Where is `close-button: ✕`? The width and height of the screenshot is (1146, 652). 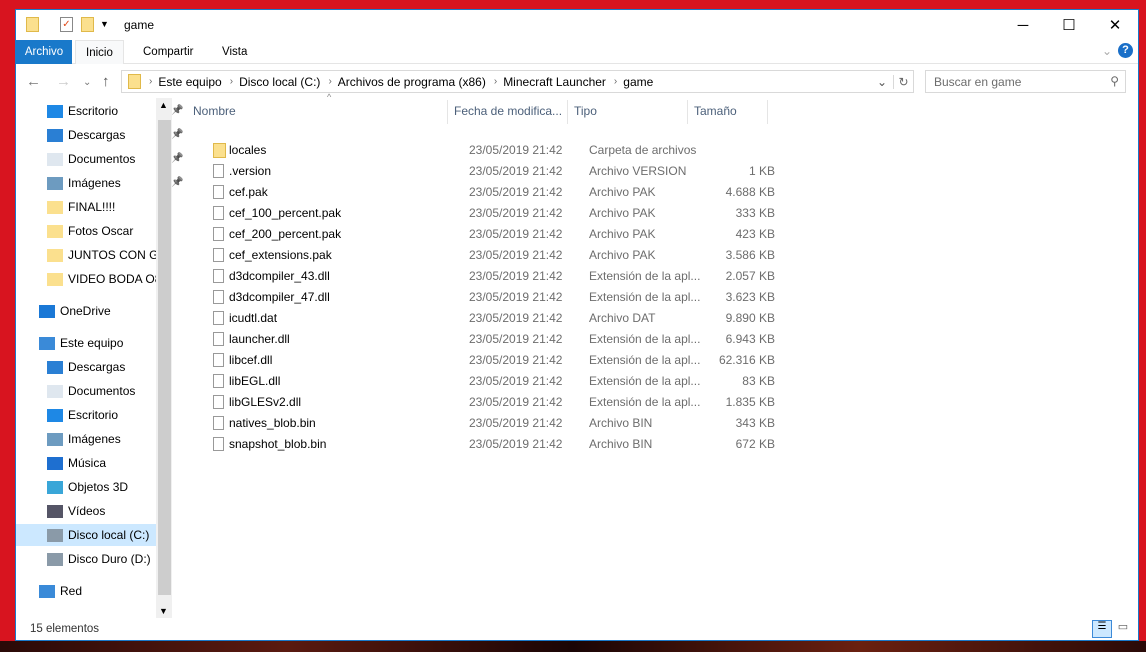
close-button: ✕ is located at coordinates (1115, 25).